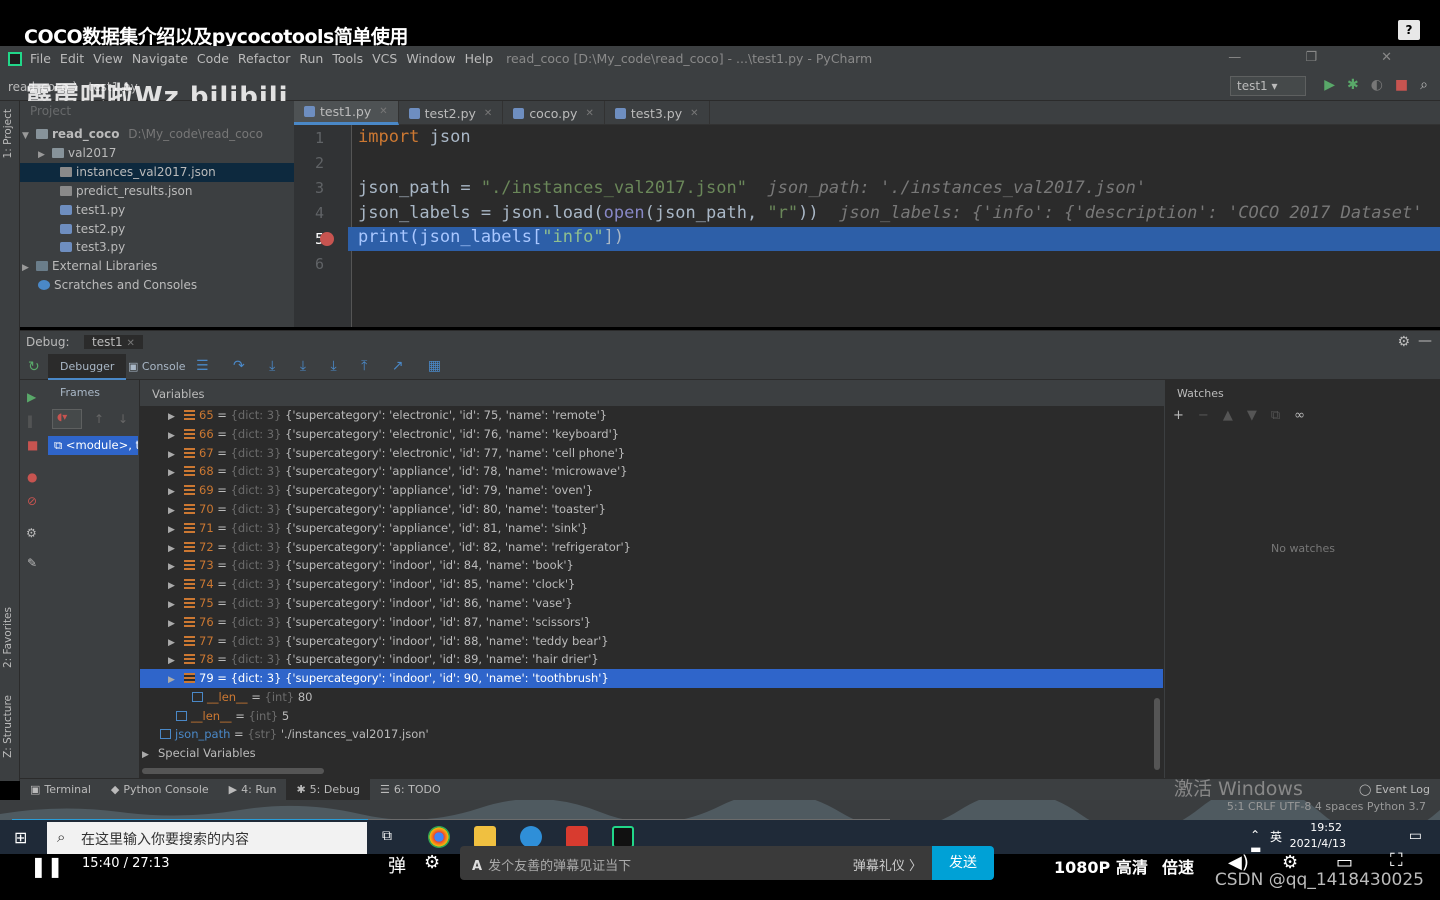  Describe the element at coordinates (1329, 85) in the screenshot. I see `run-icon: ▶` at that location.